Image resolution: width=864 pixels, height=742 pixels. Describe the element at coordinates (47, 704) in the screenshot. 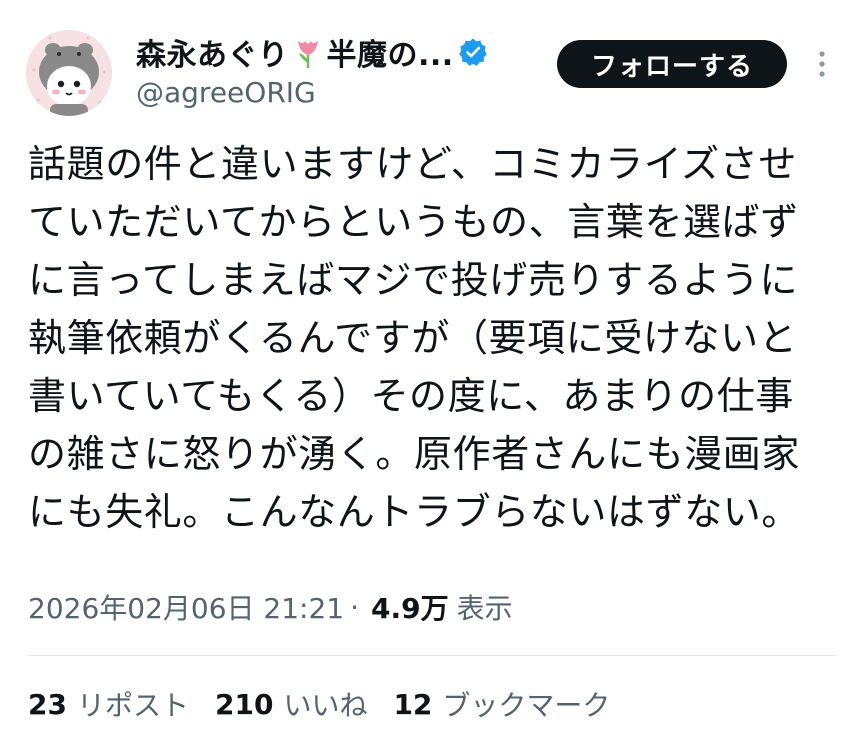

I see `repost-count: 23` at that location.